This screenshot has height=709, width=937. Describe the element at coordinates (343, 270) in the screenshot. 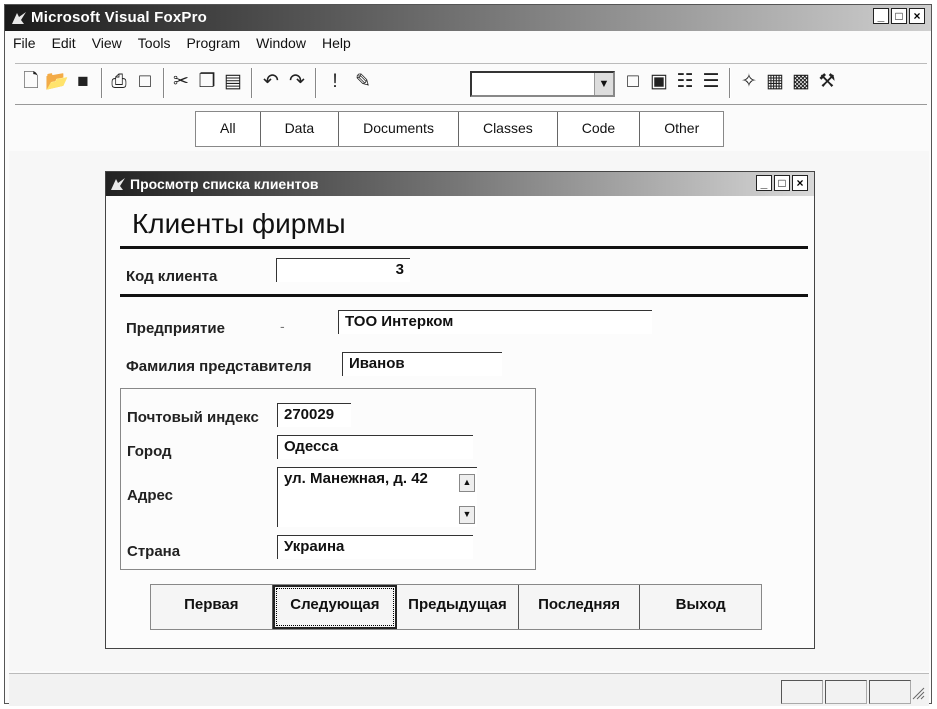

I see `client-code-field: 3` at that location.